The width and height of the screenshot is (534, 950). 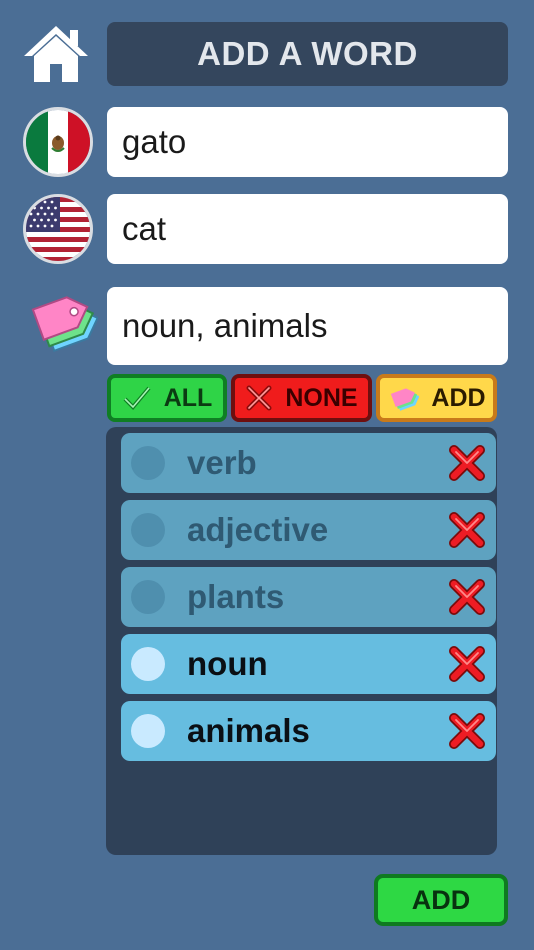 What do you see at coordinates (307, 326) in the screenshot?
I see `tags-input` at bounding box center [307, 326].